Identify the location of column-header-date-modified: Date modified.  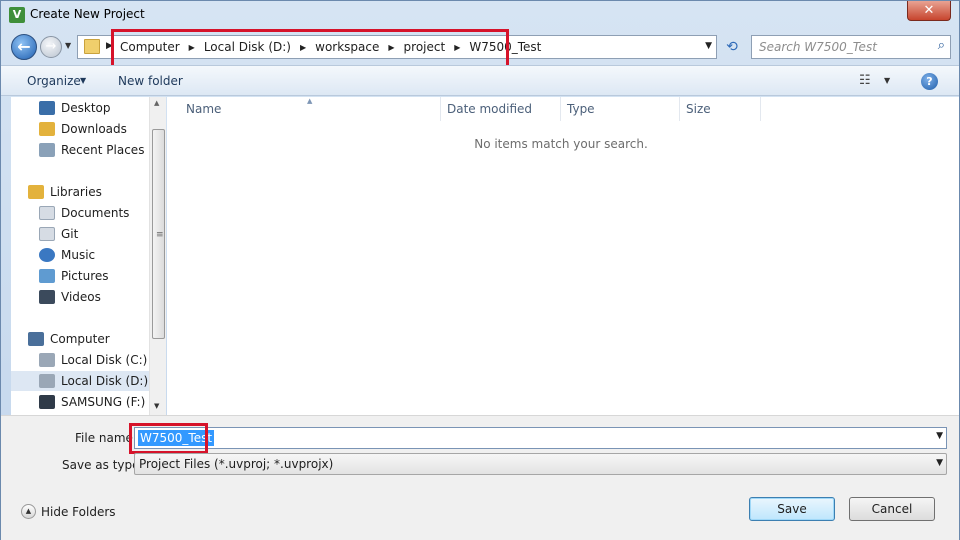
(489, 109).